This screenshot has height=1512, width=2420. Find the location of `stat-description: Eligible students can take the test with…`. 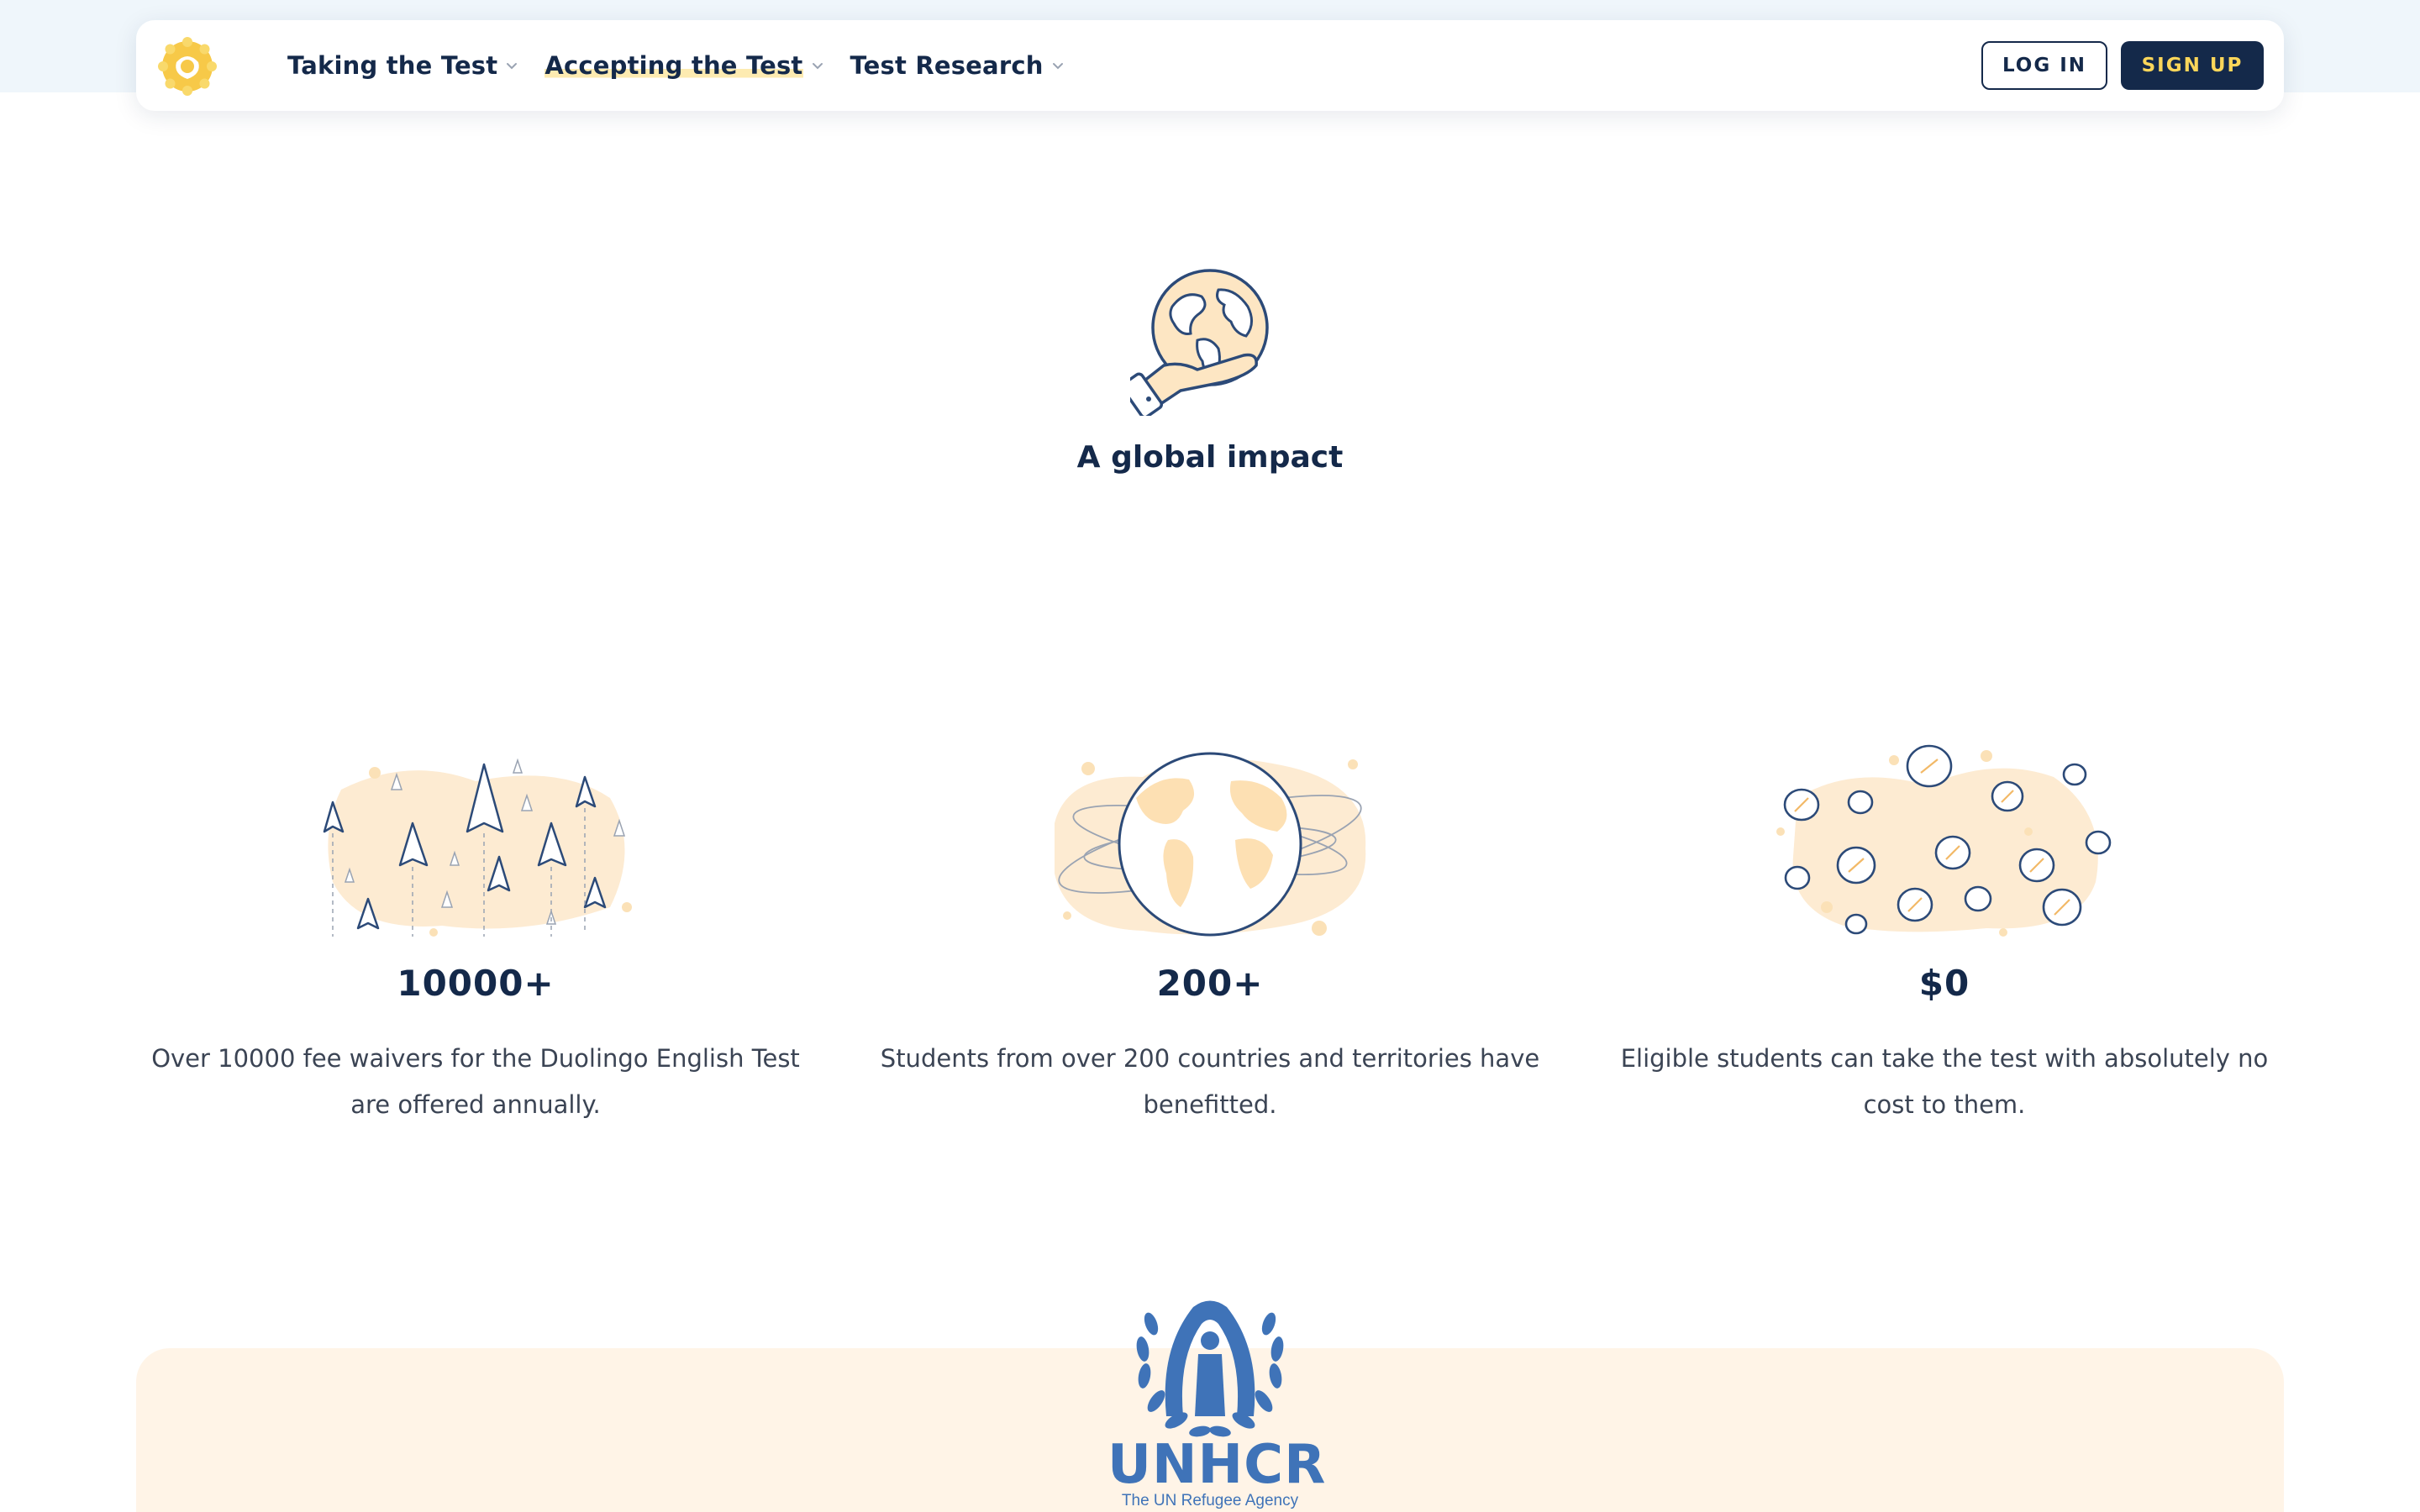

stat-description: Eligible students can take the test with… is located at coordinates (1944, 1081).